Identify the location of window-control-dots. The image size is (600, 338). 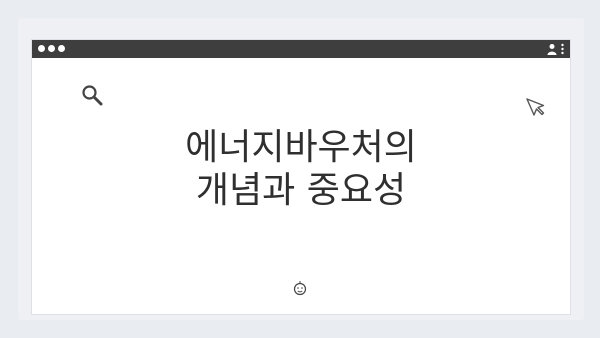
(51, 48).